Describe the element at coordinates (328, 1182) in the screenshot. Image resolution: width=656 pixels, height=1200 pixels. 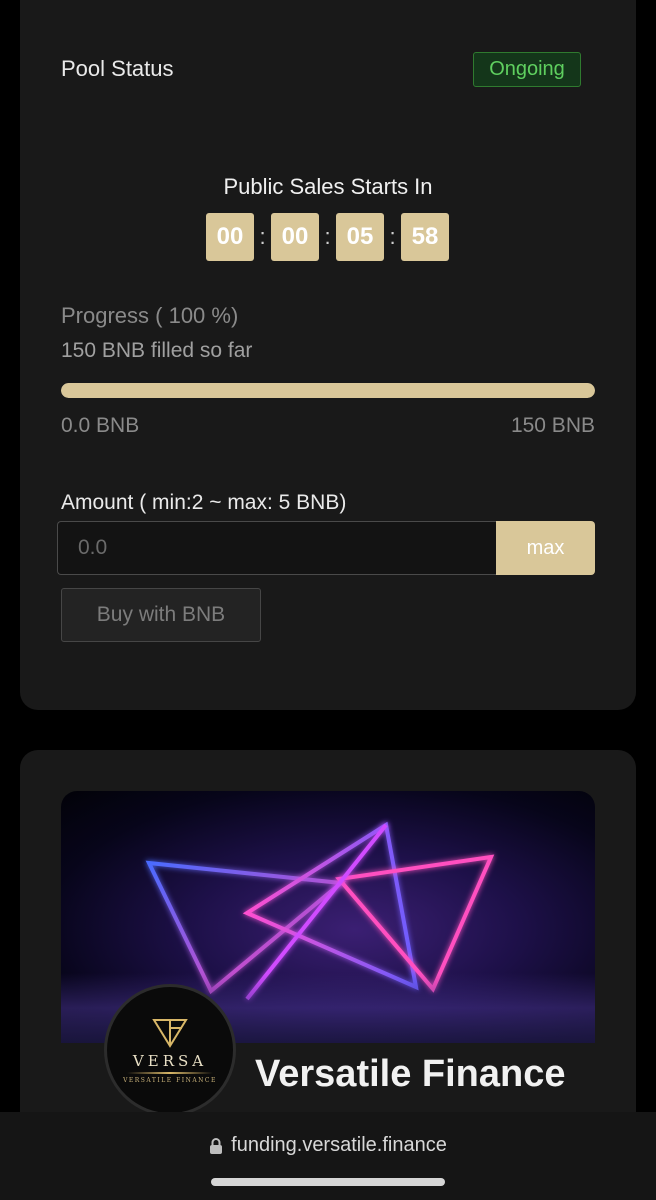
I see `home-indicator` at that location.